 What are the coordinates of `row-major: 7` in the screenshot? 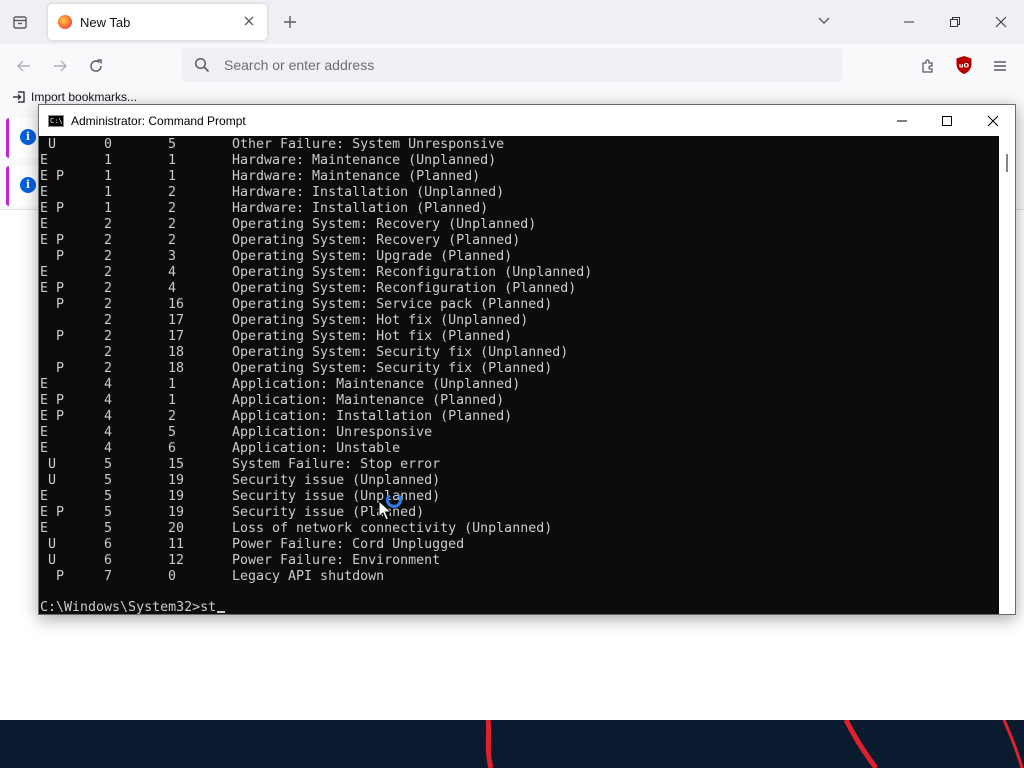 It's located at (108, 576).